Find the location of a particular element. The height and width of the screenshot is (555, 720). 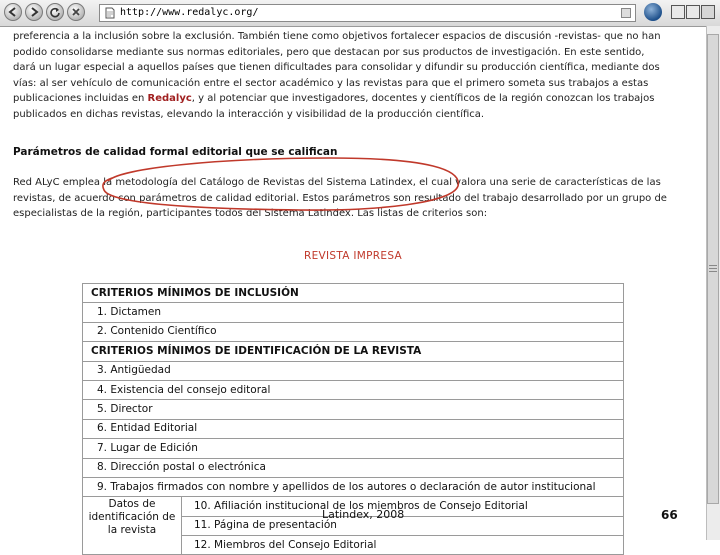

table-row: 8. Dirección postal o electrónica is located at coordinates (353, 467).